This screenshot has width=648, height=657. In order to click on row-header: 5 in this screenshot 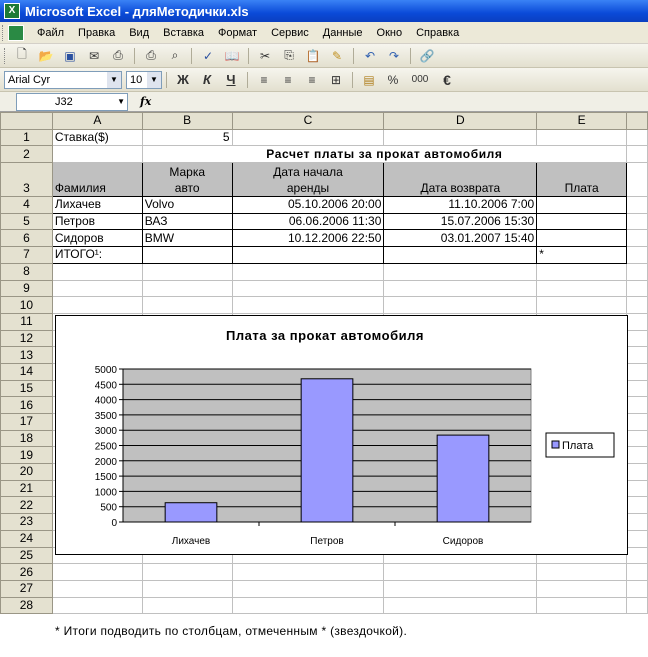, I will do `click(26, 221)`.